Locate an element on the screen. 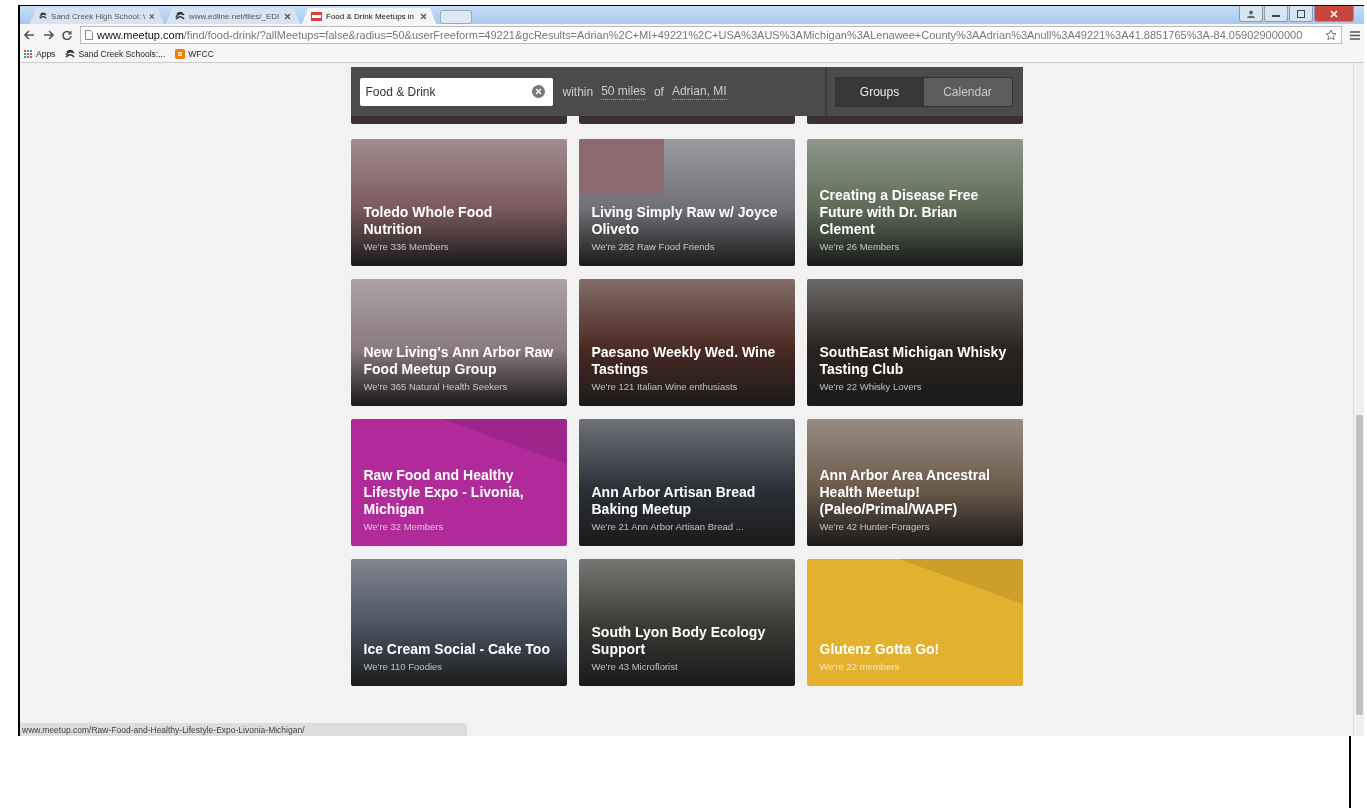 The height and width of the screenshot is (808, 1367). group-card: Creating a Disease Free Future with Dr. Brian Clement We're 26 Members is located at coordinates (914, 202).